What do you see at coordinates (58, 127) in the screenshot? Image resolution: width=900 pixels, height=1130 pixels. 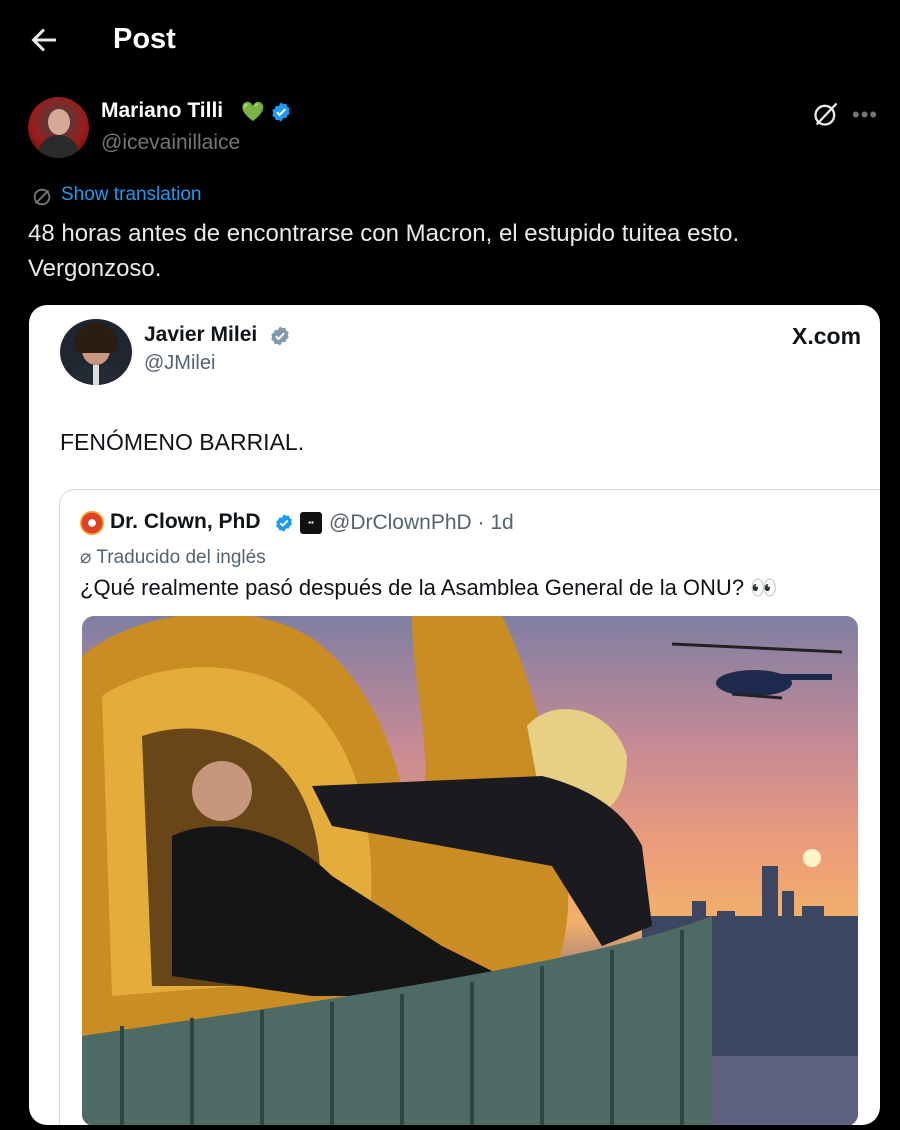 I see `author-avatar` at bounding box center [58, 127].